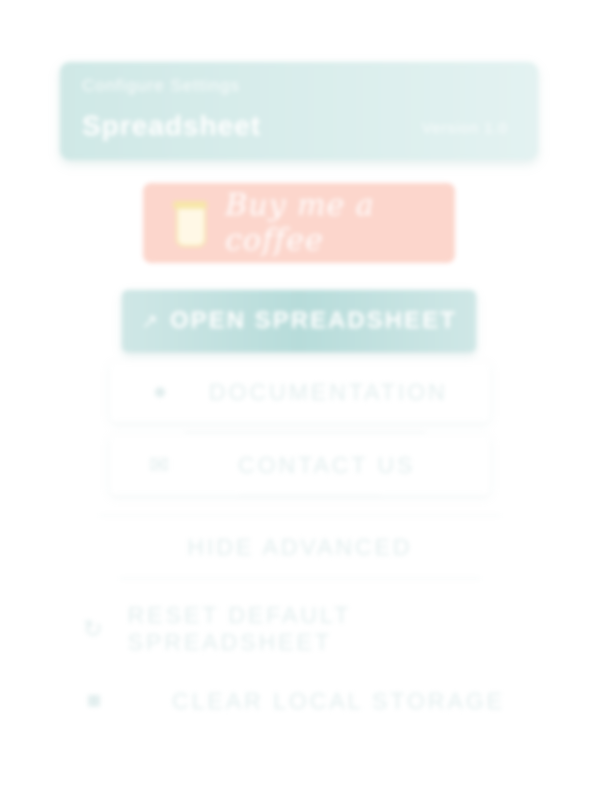 This screenshot has width=600, height=800. Describe the element at coordinates (327, 464) in the screenshot. I see `contact-us-label: CONTACT US` at that location.